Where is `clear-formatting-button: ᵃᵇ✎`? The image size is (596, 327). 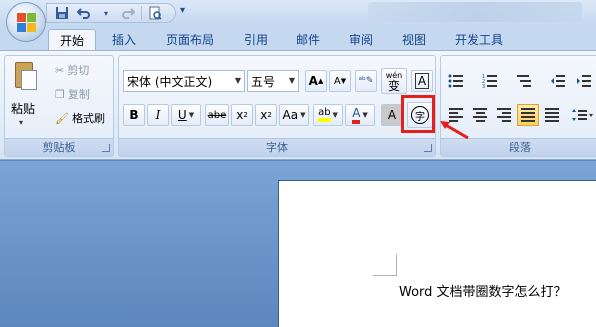 clear-formatting-button: ᵃᵇ✎ is located at coordinates (366, 81).